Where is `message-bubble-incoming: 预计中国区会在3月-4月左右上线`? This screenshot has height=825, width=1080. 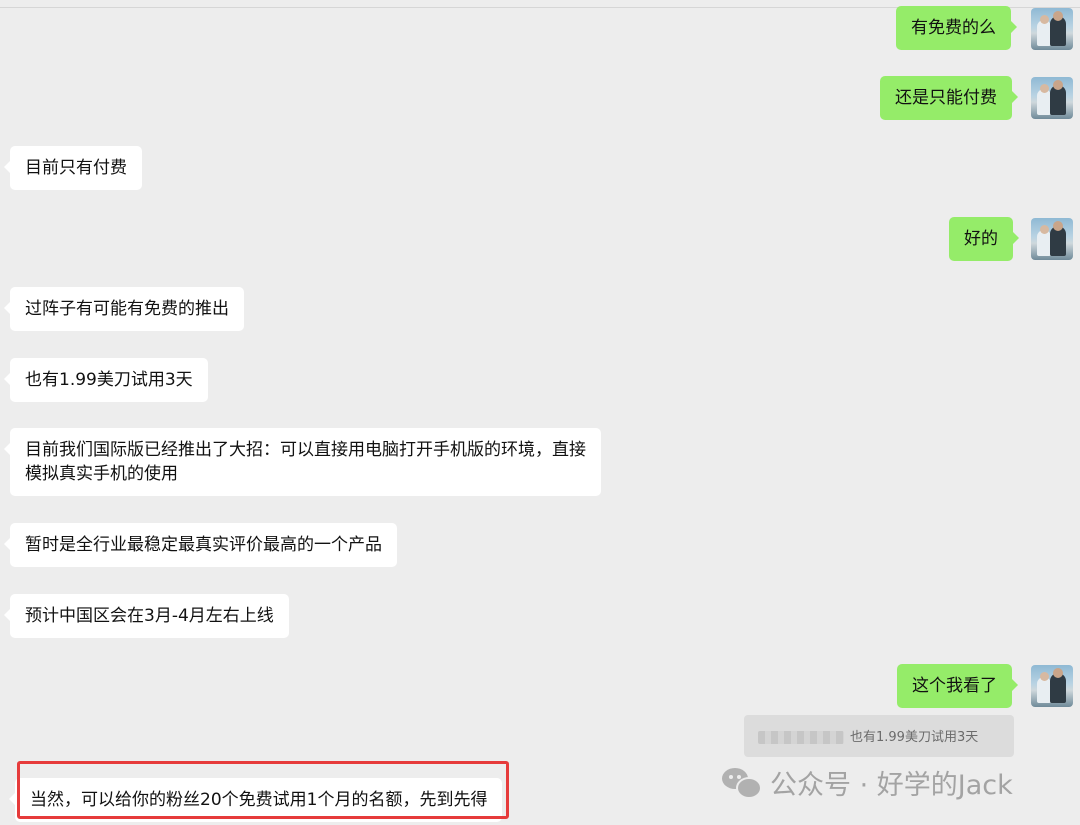
message-bubble-incoming: 预计中国区会在3月-4月左右上线 is located at coordinates (146, 616).